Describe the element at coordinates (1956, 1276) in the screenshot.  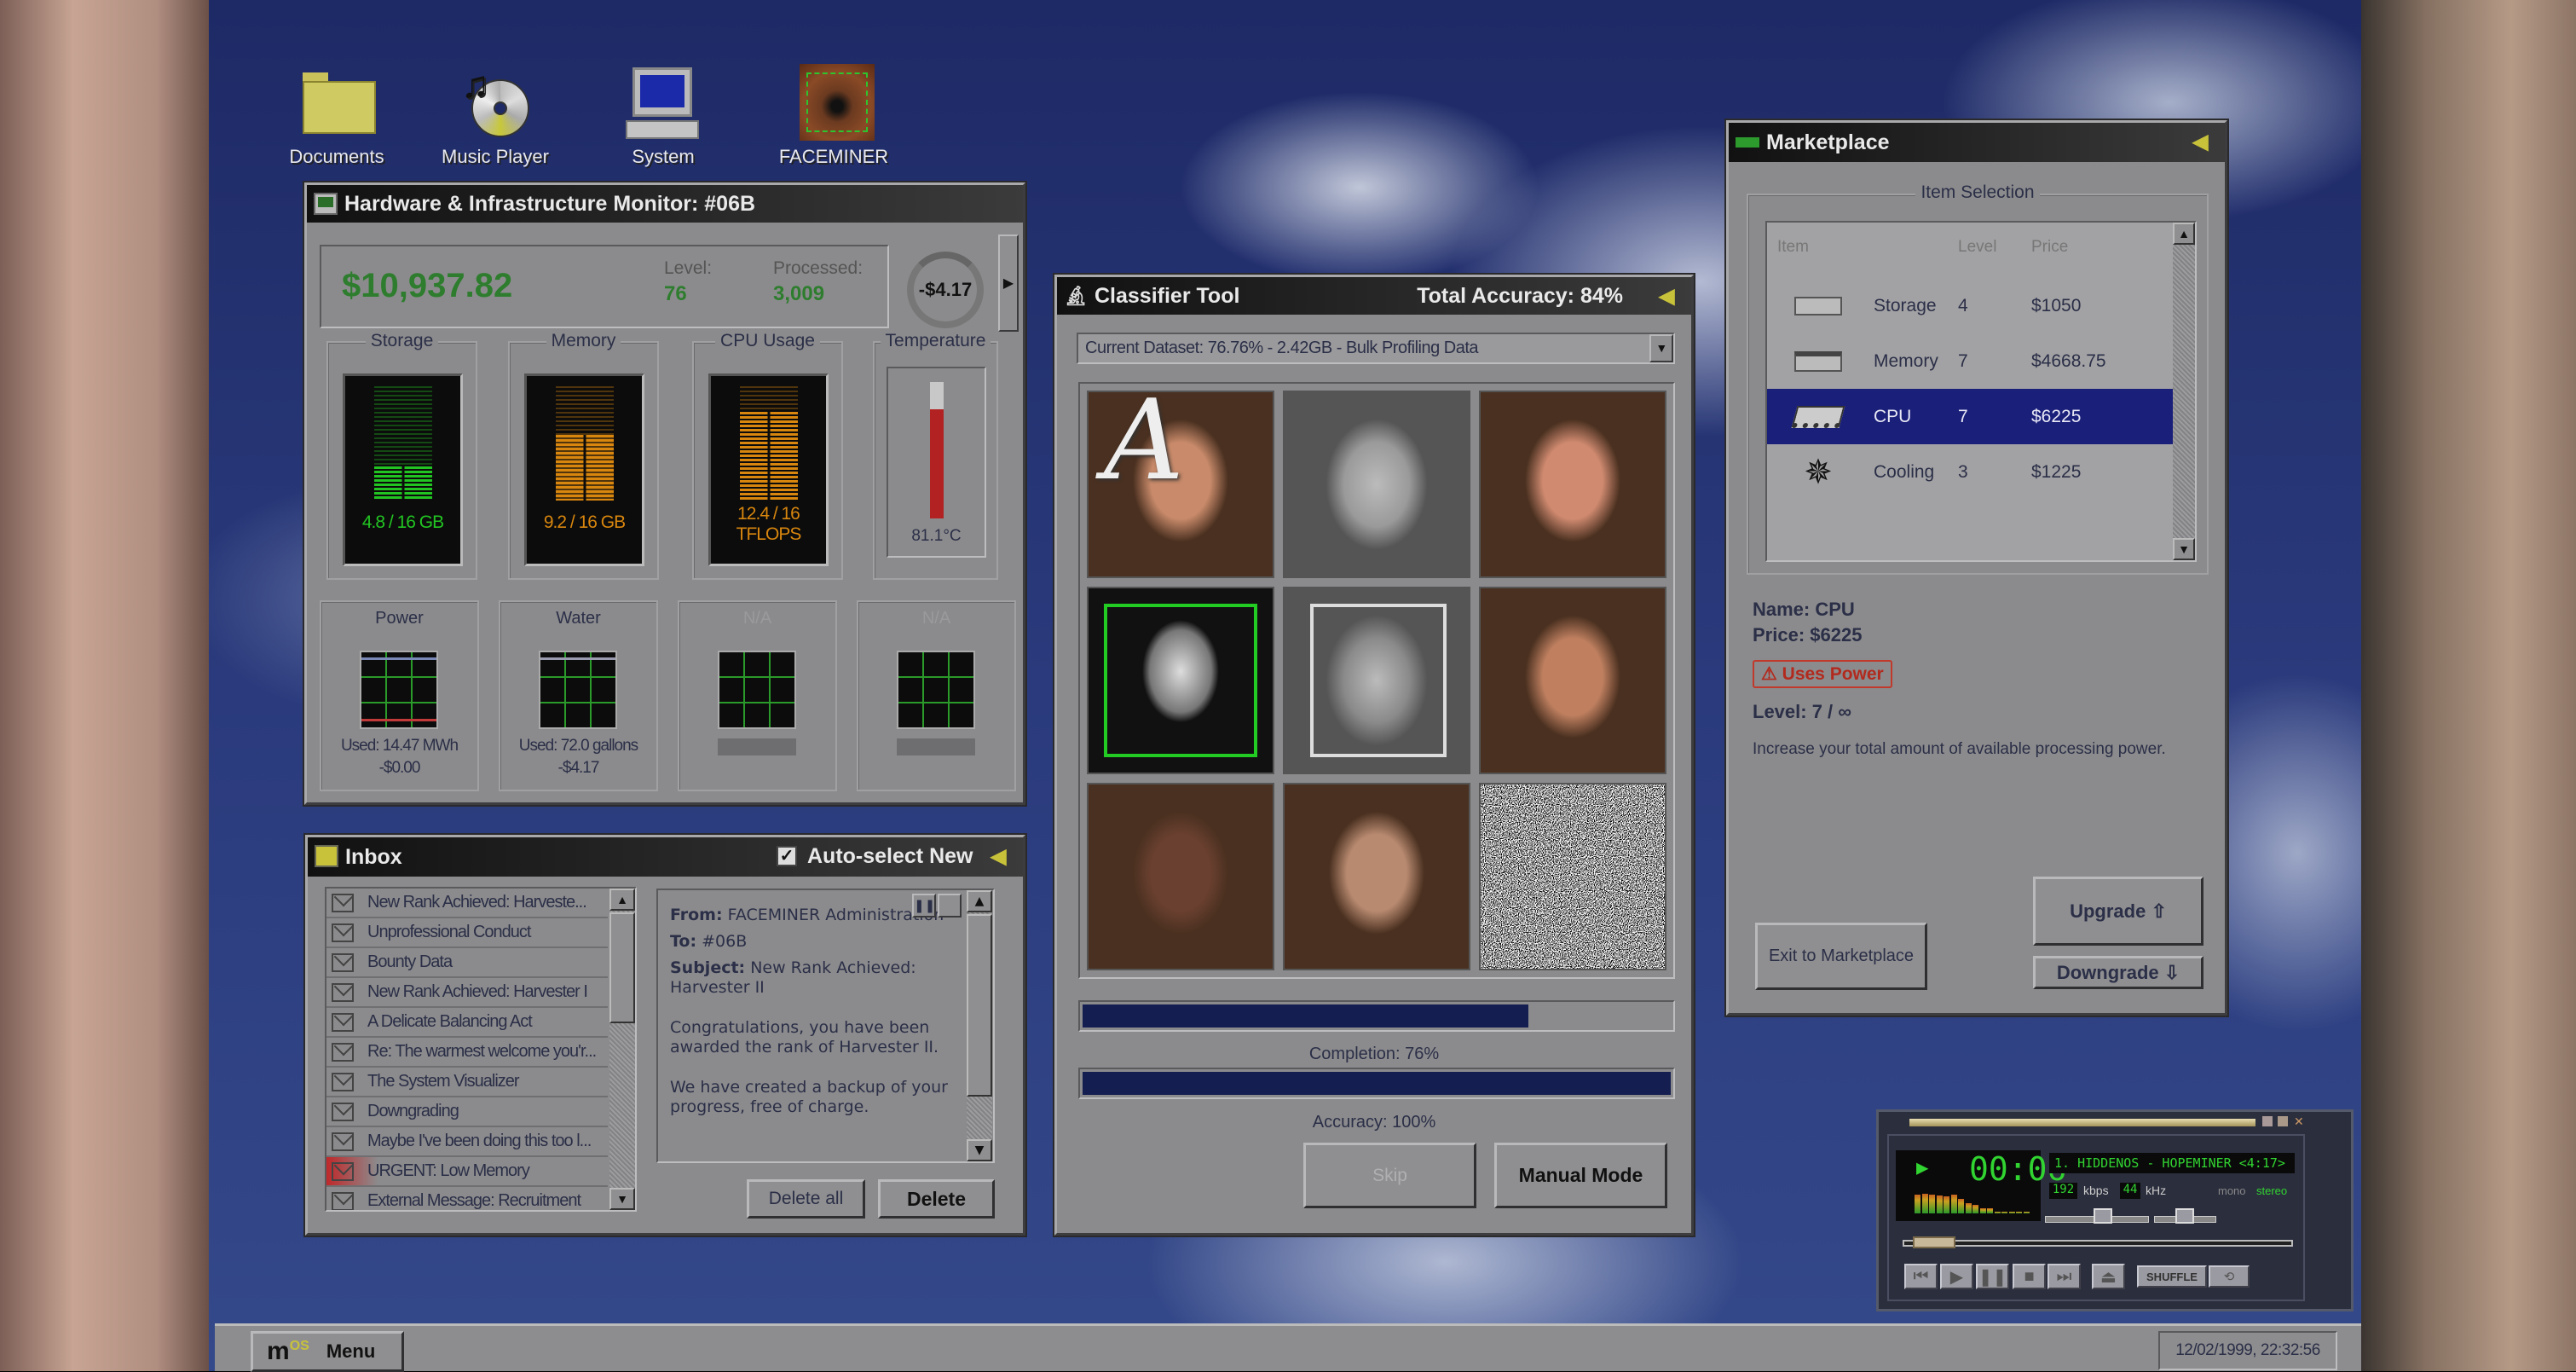
I see `play-button: ▶` at that location.